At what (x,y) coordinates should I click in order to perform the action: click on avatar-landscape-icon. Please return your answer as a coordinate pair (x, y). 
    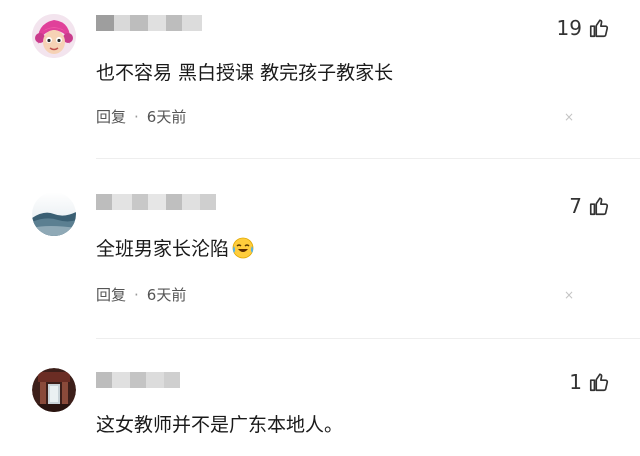
    Looking at the image, I should click on (54, 214).